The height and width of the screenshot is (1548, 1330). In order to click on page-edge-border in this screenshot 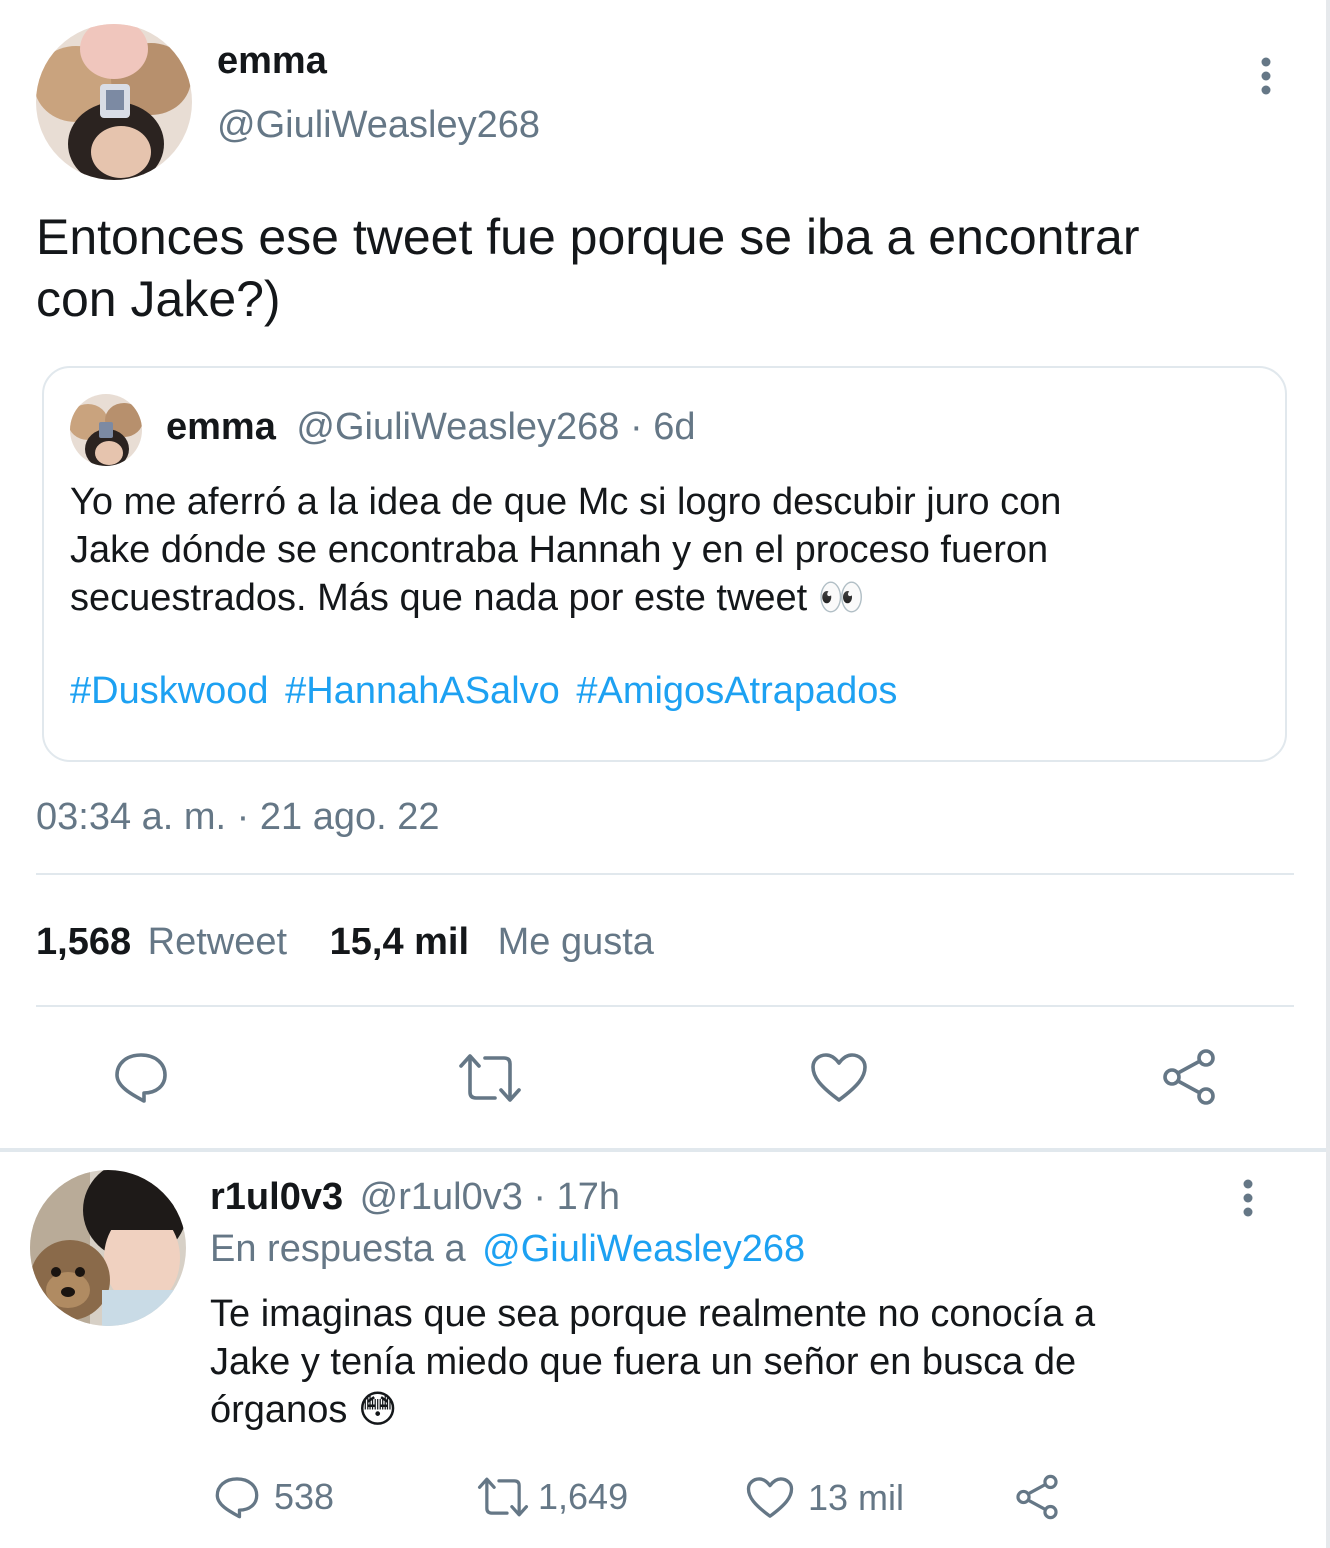, I will do `click(1328, 774)`.